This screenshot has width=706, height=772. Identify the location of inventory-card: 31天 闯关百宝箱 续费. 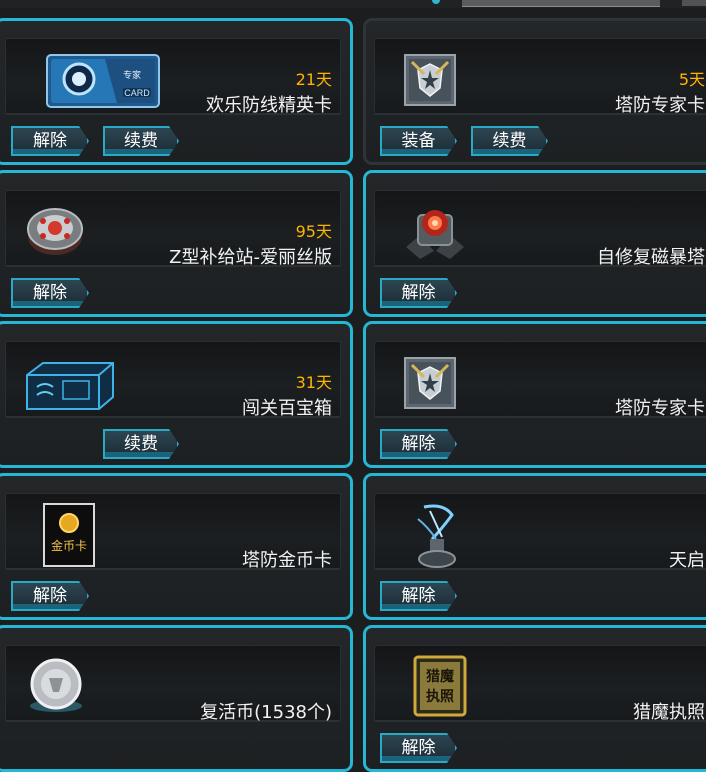
(176, 394).